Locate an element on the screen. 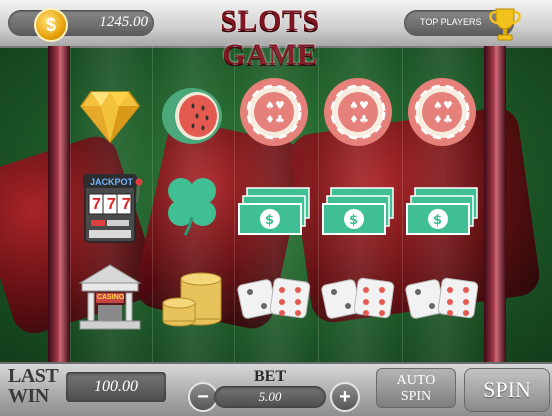  reel-frame-left is located at coordinates (59, 204).